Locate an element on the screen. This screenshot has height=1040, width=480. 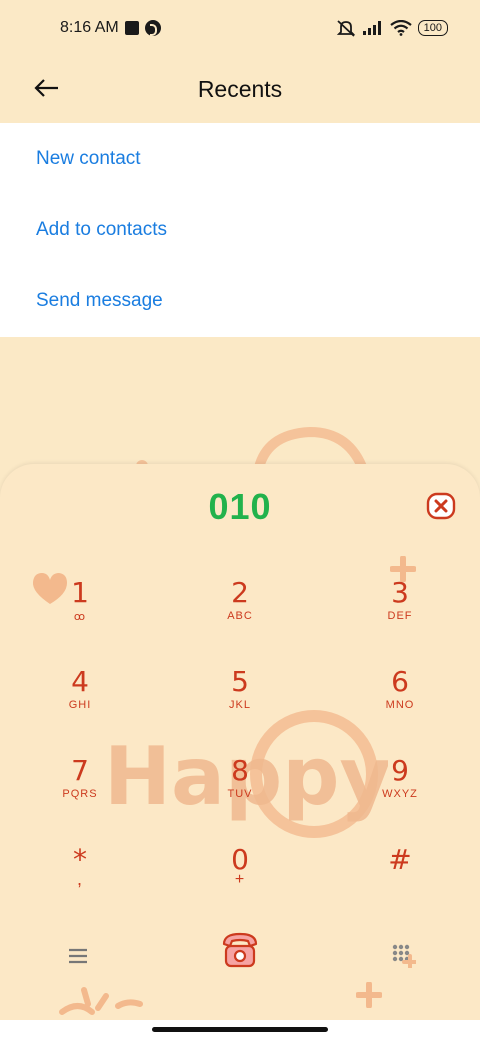
home-handle is located at coordinates (240, 1029).